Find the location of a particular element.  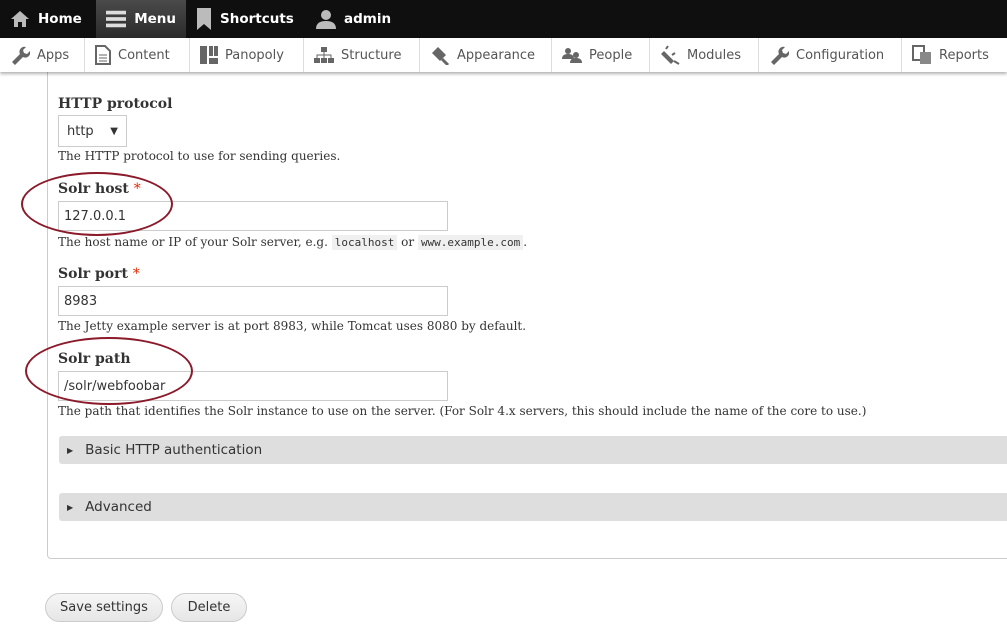

tray-modules: Modules is located at coordinates (704, 55).